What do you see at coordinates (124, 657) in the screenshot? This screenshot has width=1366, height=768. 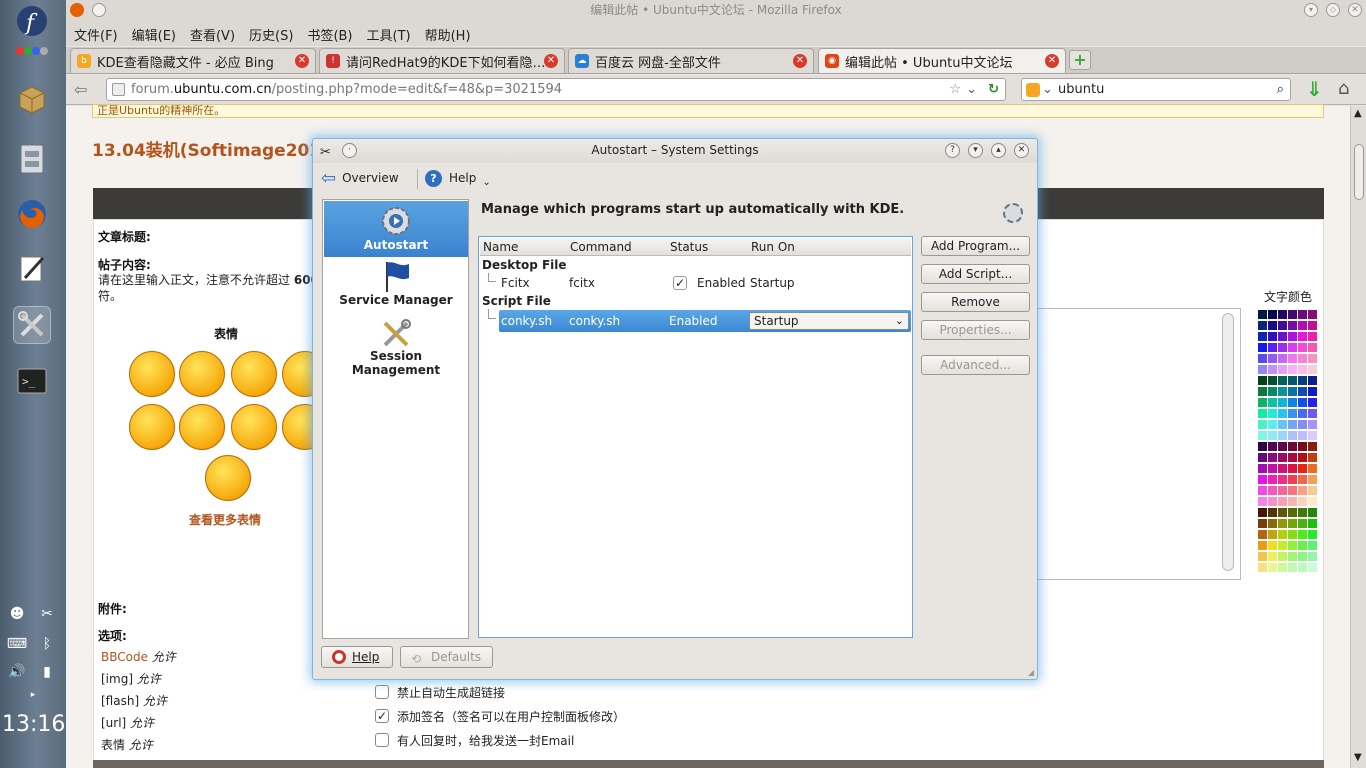 I see `option-name: BBCode` at bounding box center [124, 657].